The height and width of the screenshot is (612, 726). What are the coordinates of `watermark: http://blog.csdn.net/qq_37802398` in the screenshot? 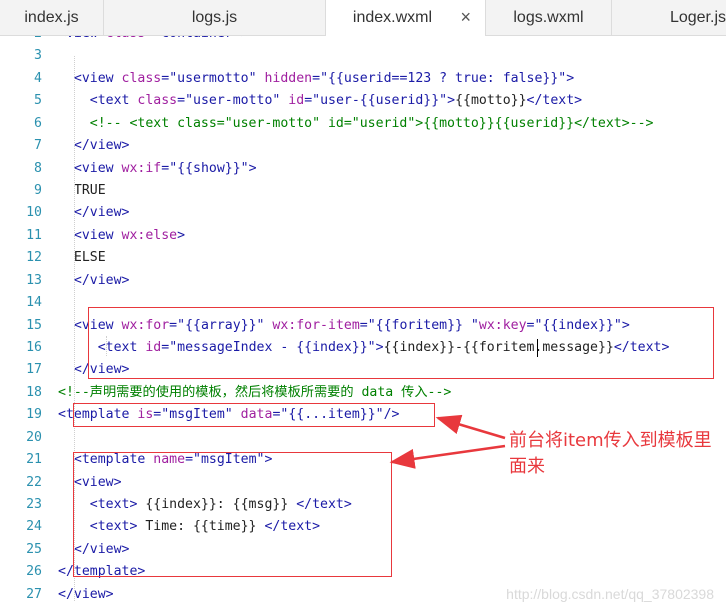 It's located at (610, 594).